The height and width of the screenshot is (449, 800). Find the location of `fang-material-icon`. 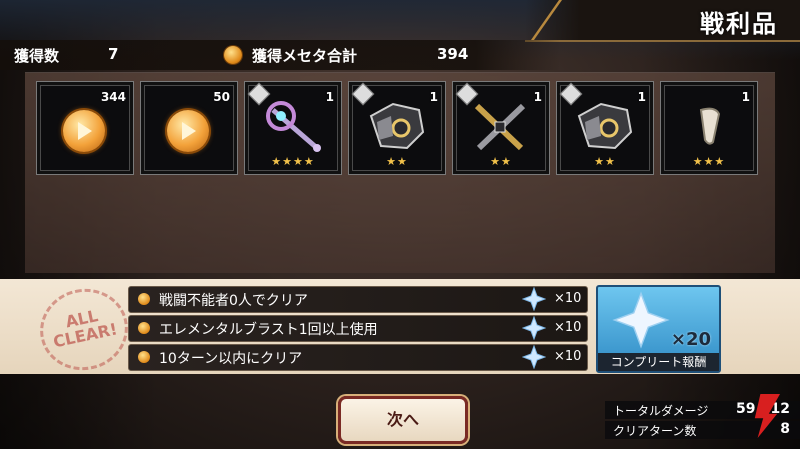

fang-material-icon is located at coordinates (710, 126).